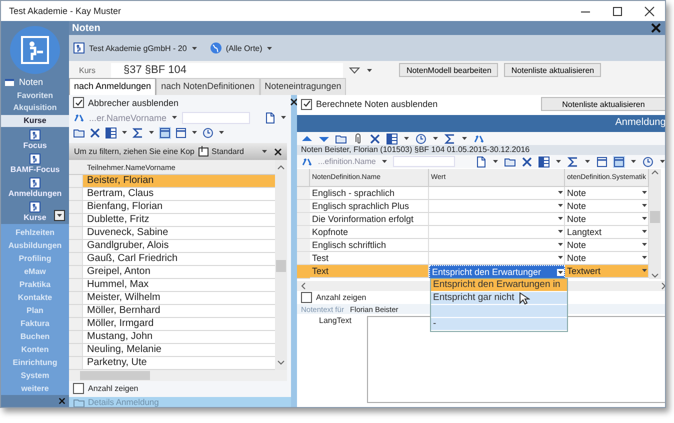  Describe the element at coordinates (172, 246) in the screenshot. I see `table-row: Gandlgruber, Alois` at that location.